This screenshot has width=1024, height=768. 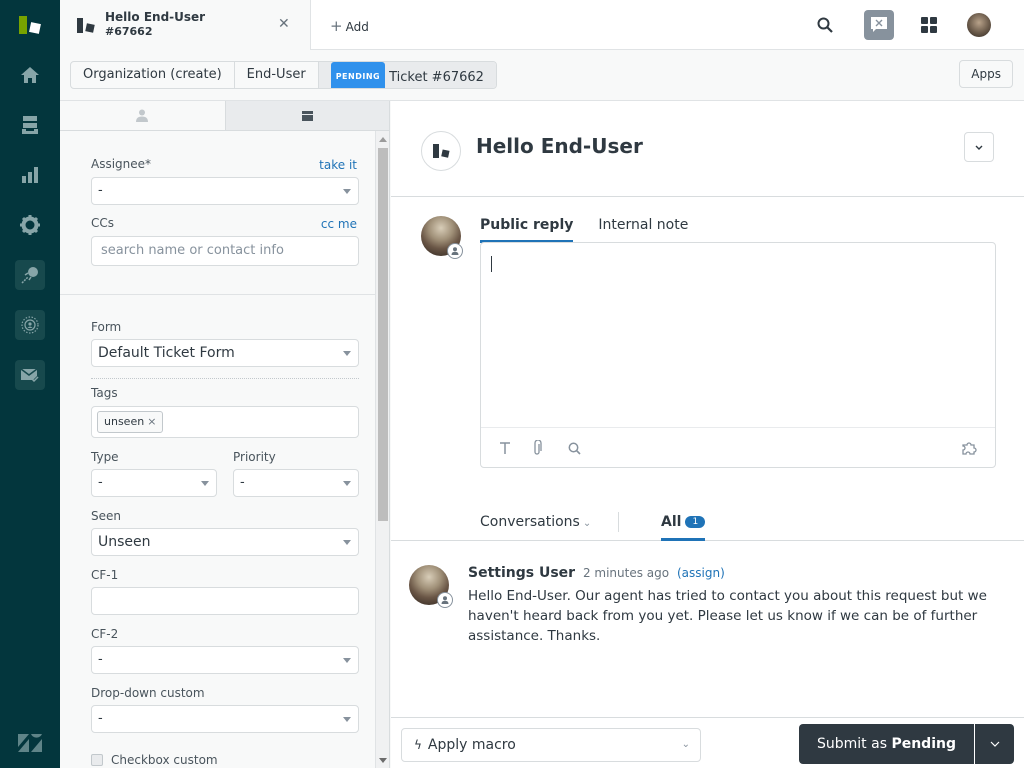 I want to click on submit-options-button, so click(x=994, y=744).